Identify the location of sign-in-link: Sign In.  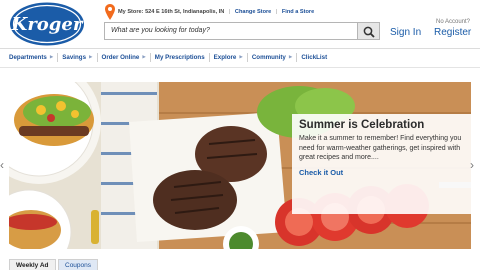
(405, 32).